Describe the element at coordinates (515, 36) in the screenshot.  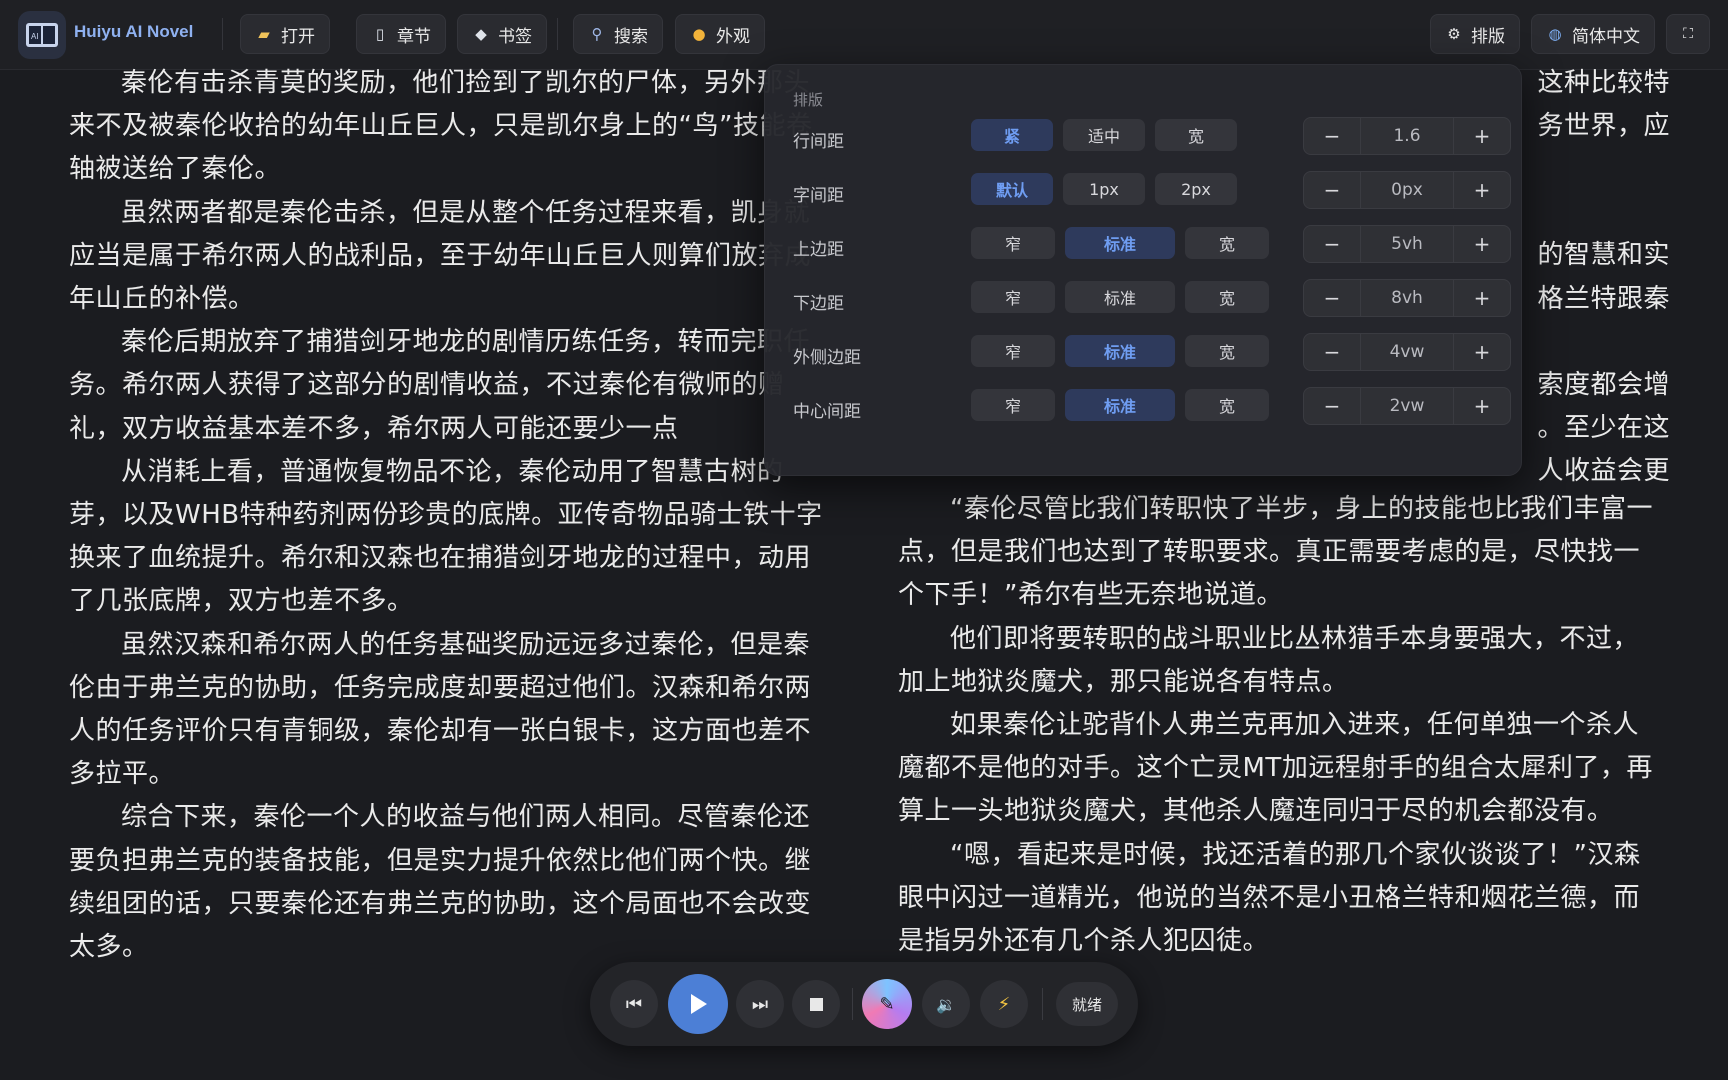
I see `bookmarks-button-label: 书签` at that location.